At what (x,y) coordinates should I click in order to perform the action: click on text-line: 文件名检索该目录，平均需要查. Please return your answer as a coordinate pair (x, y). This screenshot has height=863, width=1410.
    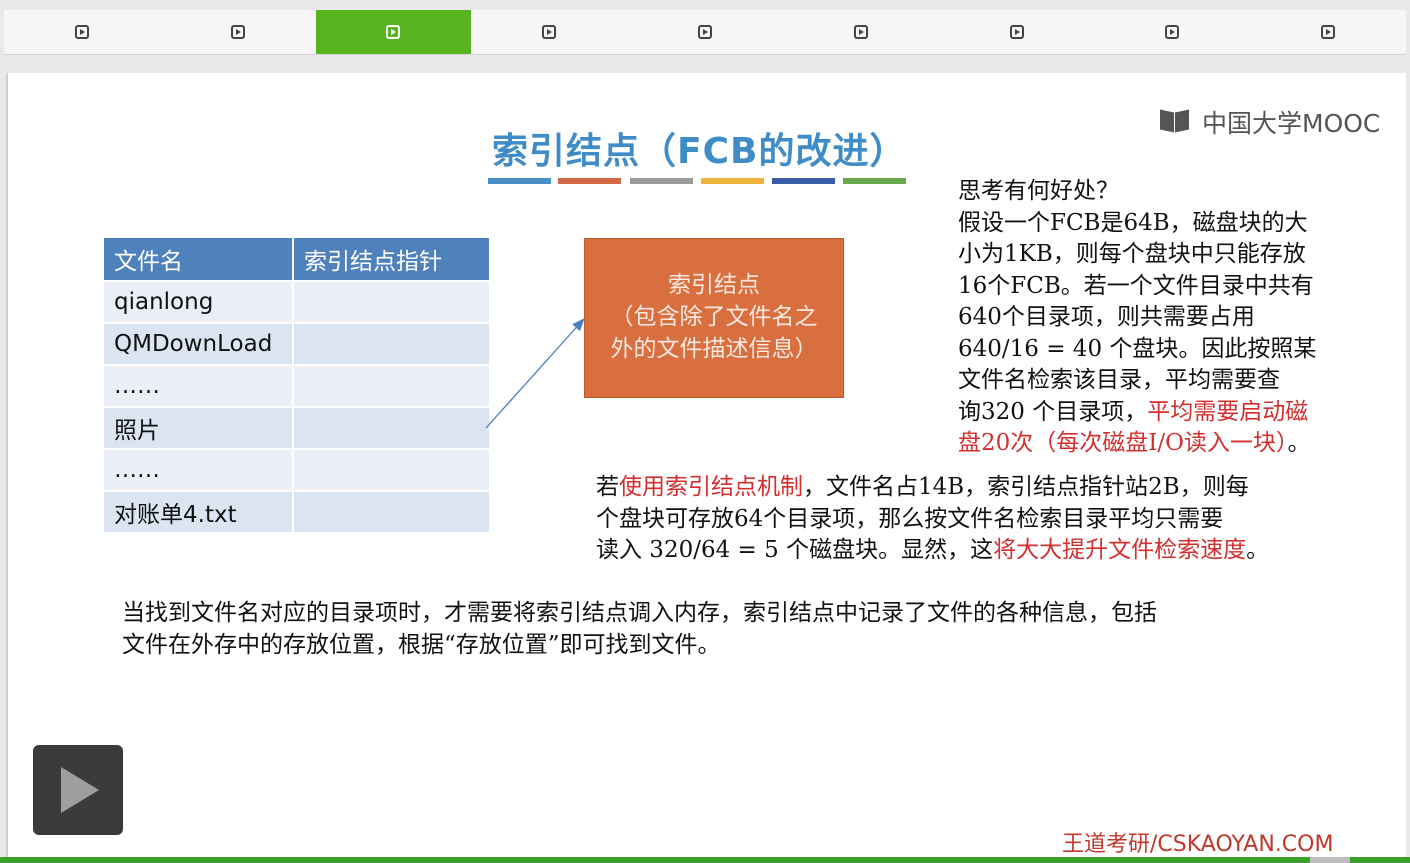
    Looking at the image, I should click on (1119, 380).